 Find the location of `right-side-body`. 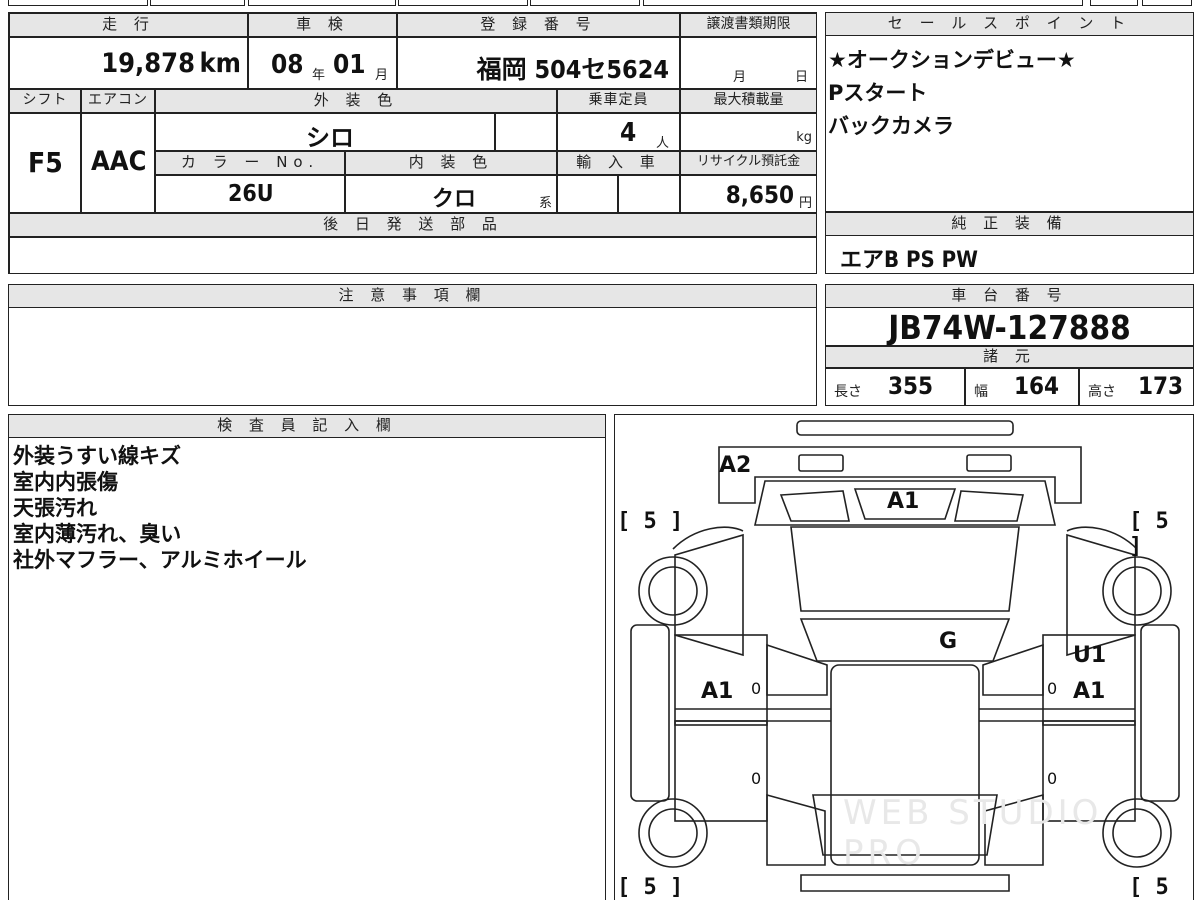

right-side-body is located at coordinates (1101, 595).